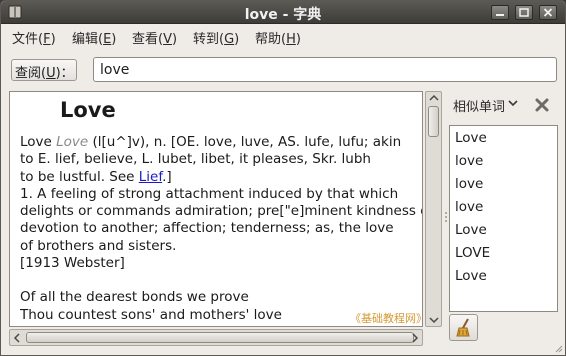  I want to click on definition-spacer, so click(221, 280).